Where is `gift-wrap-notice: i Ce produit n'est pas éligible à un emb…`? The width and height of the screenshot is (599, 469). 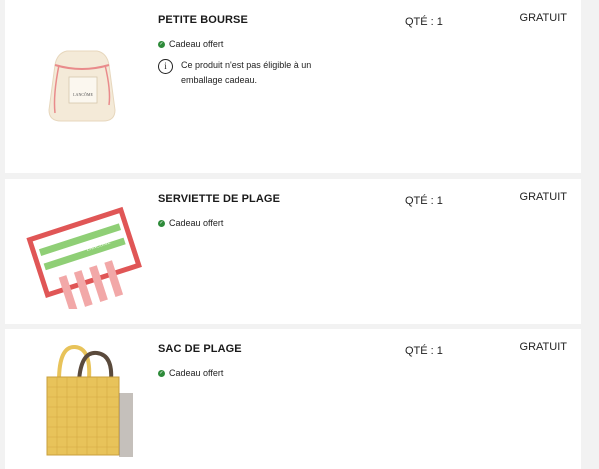
gift-wrap-notice: i Ce produit n'est pas éligible à un emb… is located at coordinates (248, 73).